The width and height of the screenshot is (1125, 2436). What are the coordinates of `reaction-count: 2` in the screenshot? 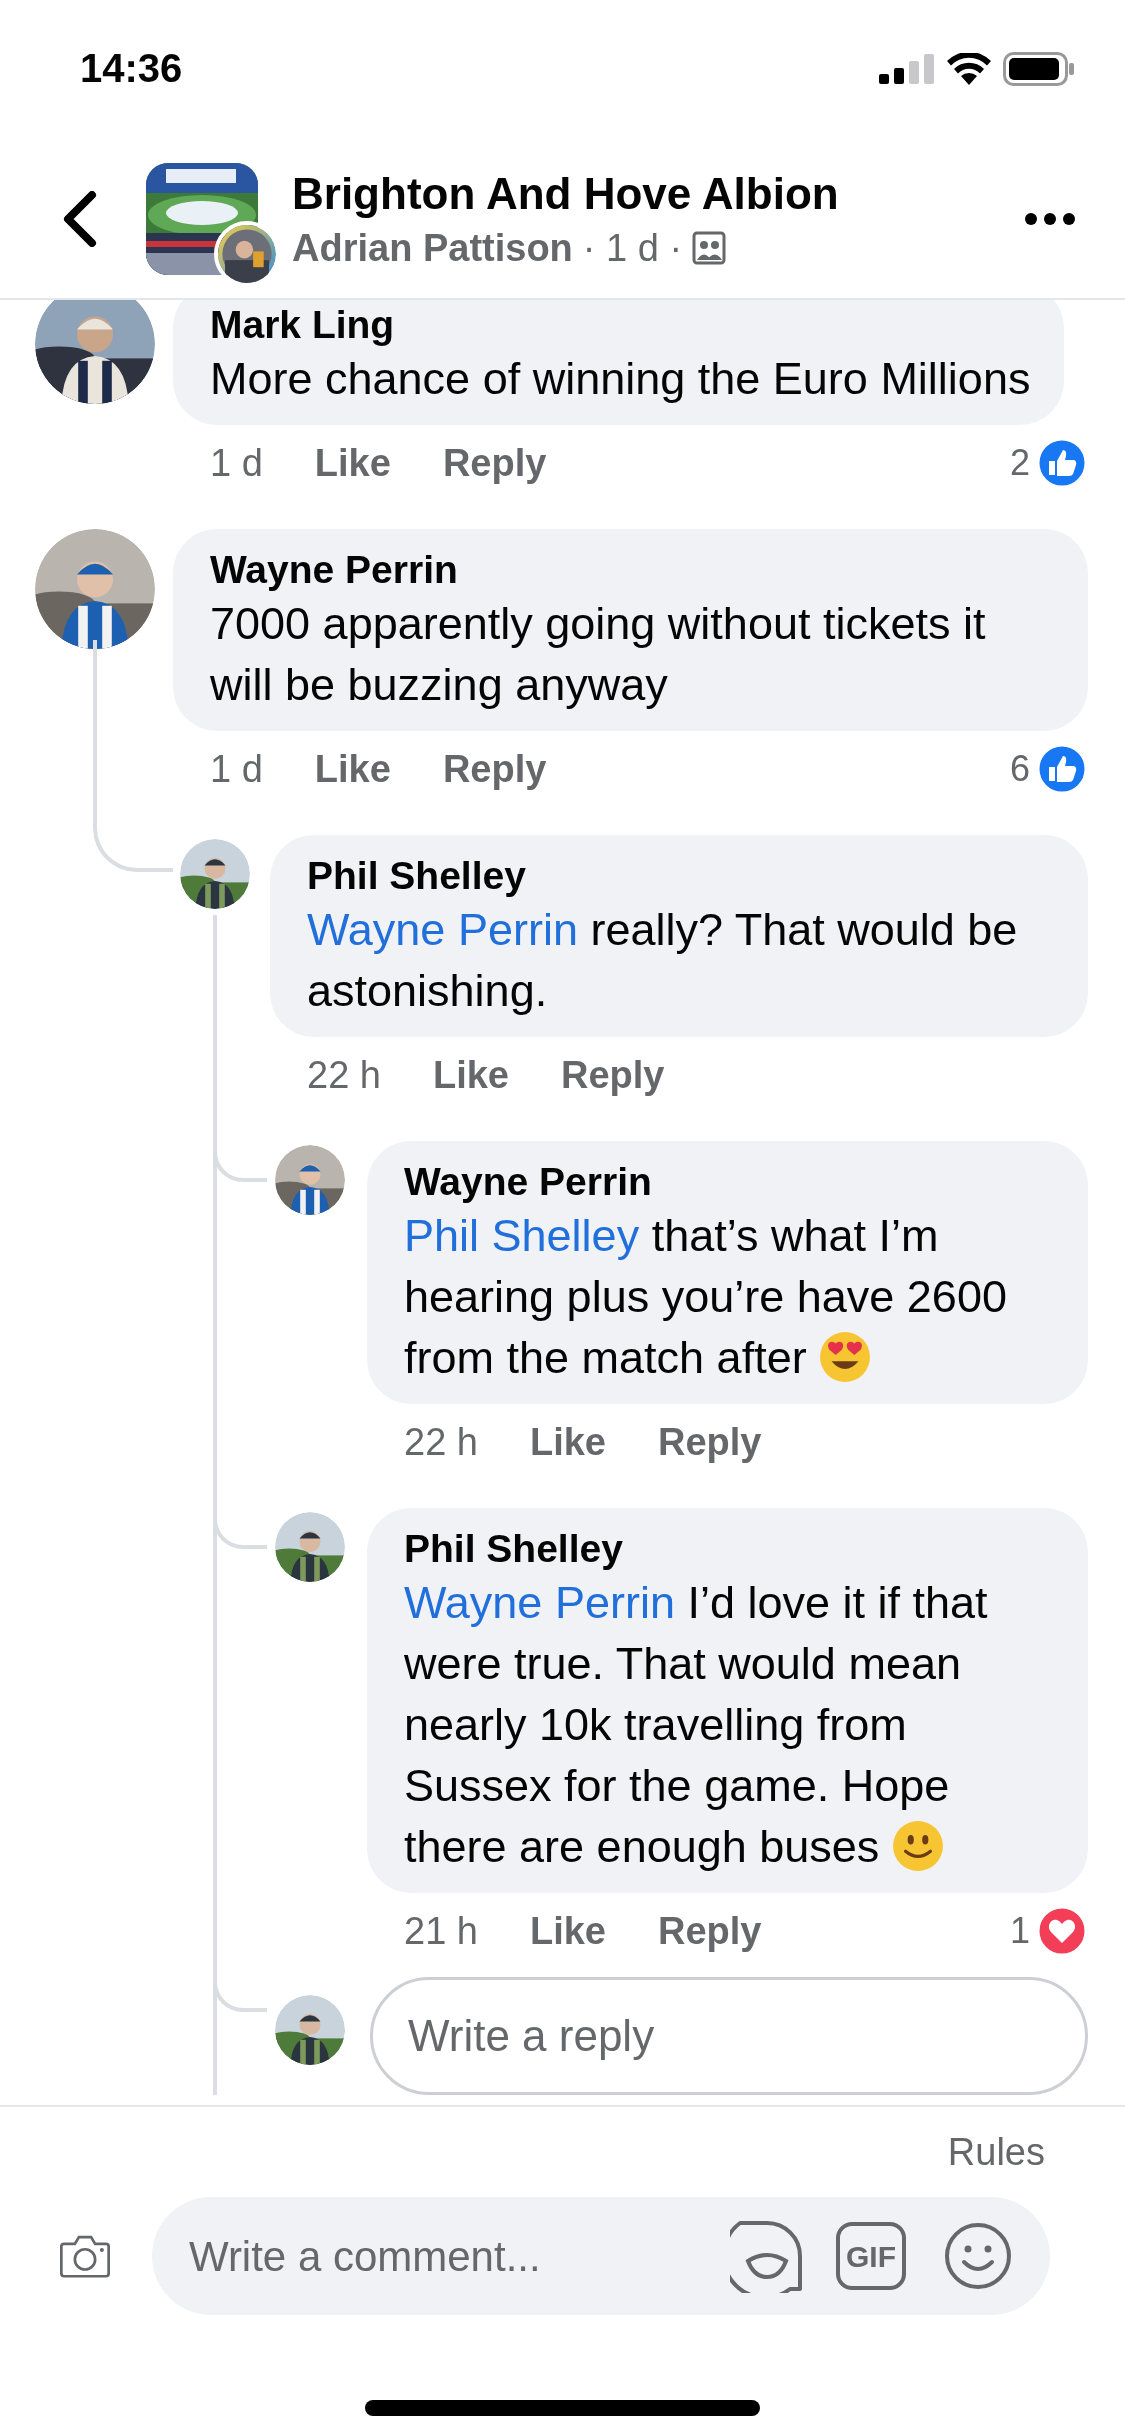 It's located at (1019, 463).